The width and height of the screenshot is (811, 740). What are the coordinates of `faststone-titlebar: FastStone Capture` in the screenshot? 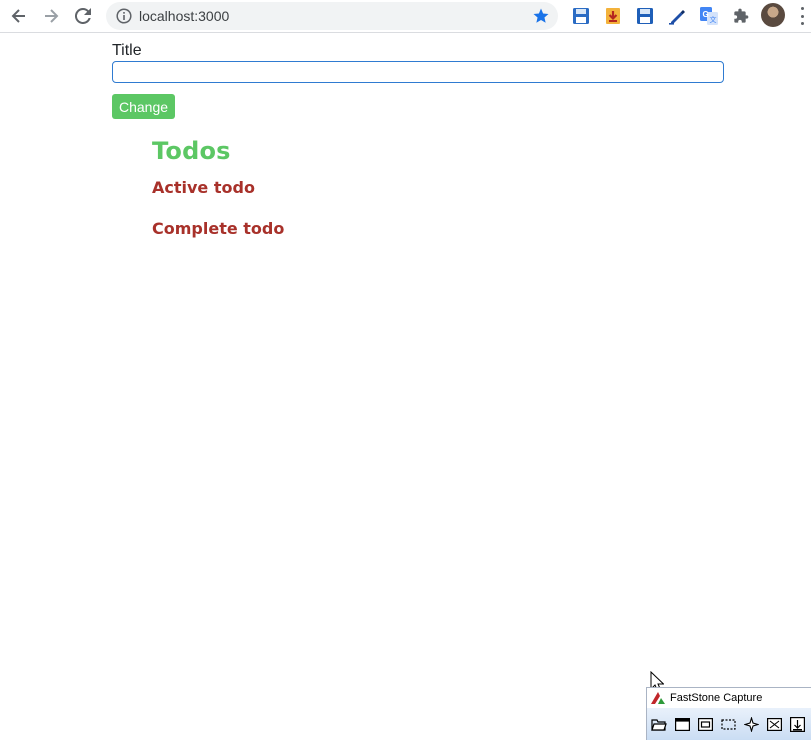 It's located at (729, 698).